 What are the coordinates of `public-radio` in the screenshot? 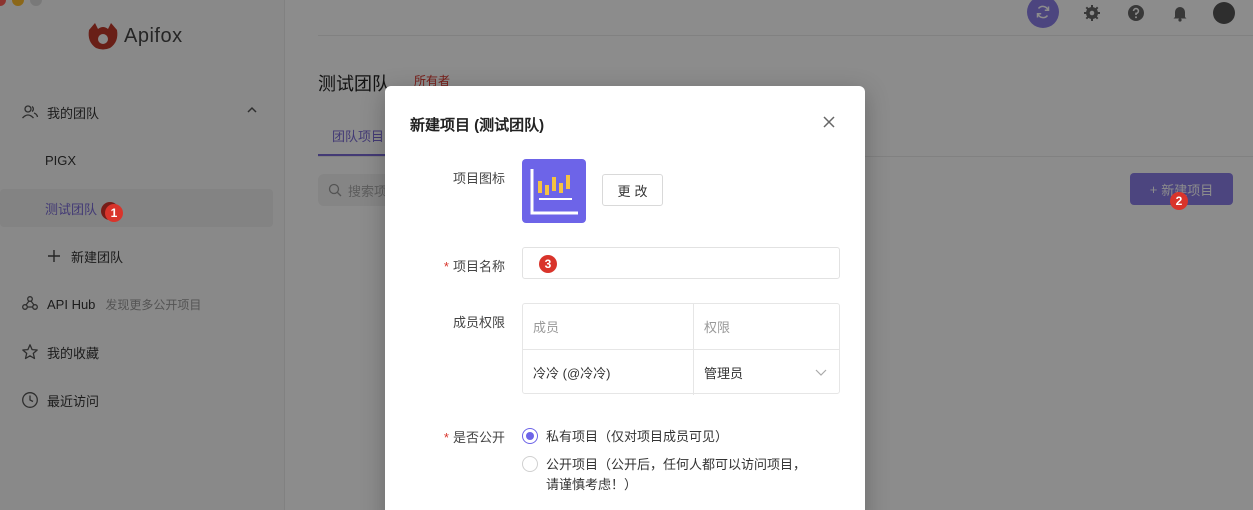 It's located at (530, 464).